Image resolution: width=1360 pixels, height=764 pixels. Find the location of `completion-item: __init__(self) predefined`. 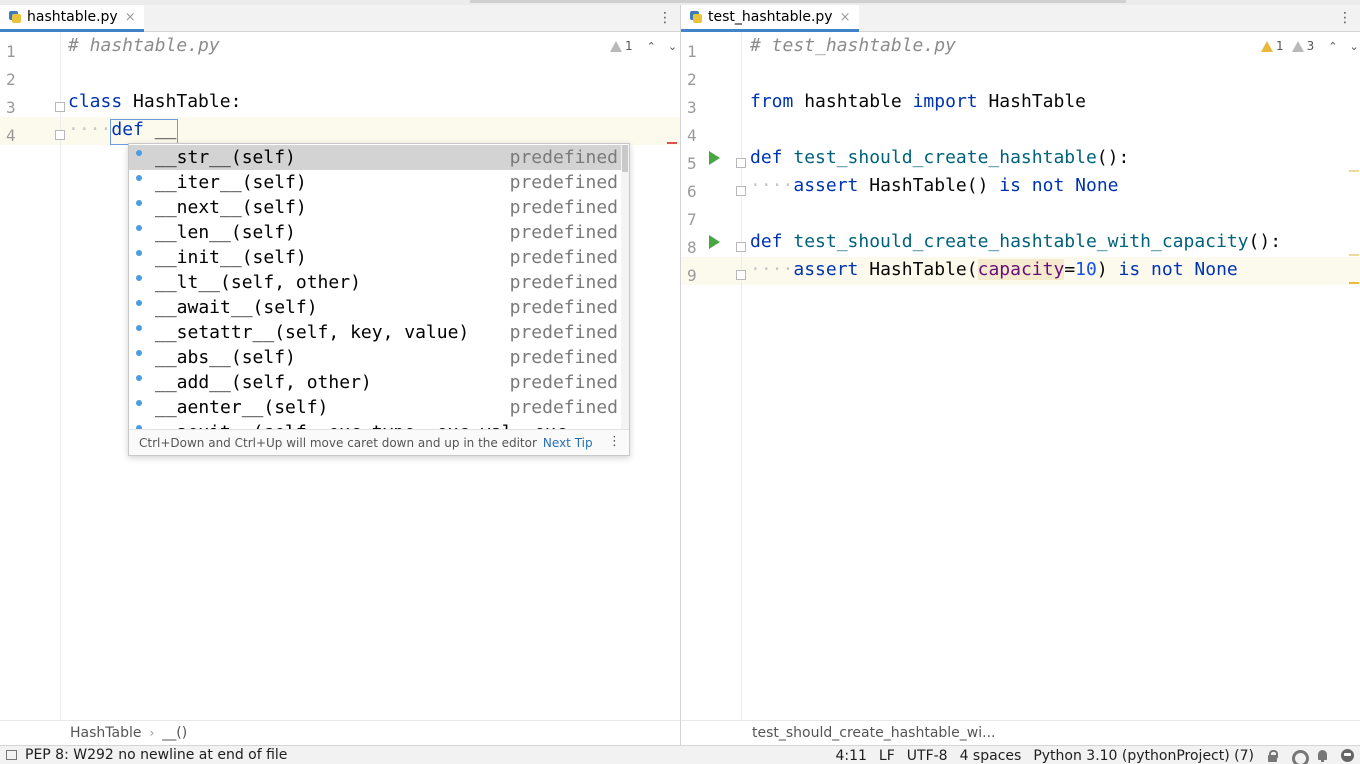

completion-item: __init__(self) predefined is located at coordinates (375, 257).